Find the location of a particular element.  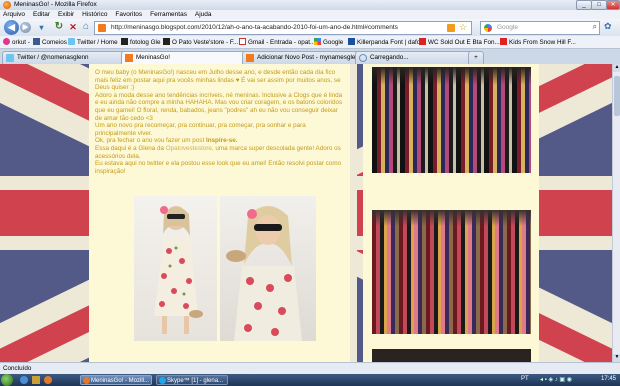

scroll-down-icon: ▼ is located at coordinates (616, 358).